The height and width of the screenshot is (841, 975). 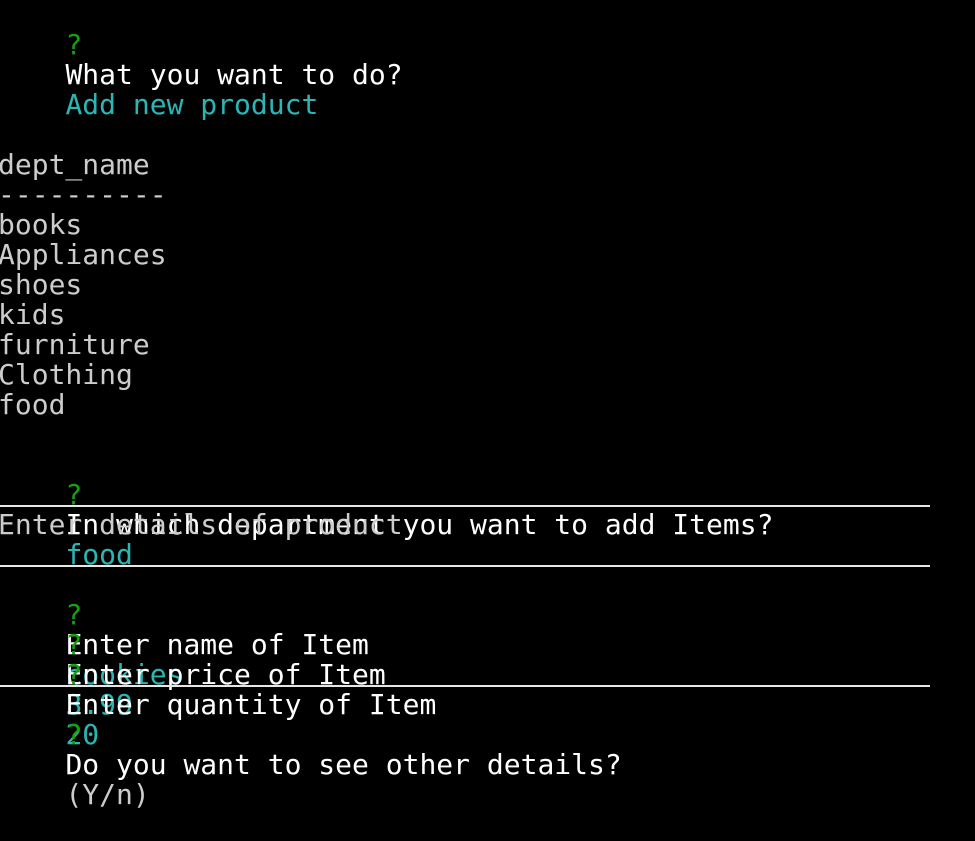 I want to click on table-row: furniture, so click(x=75, y=344).